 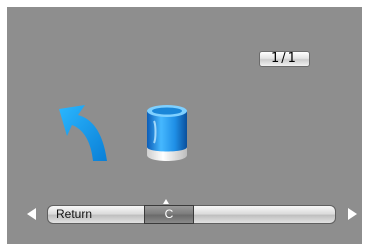 What do you see at coordinates (284, 59) in the screenshot?
I see `page-indicator: 1/1` at bounding box center [284, 59].